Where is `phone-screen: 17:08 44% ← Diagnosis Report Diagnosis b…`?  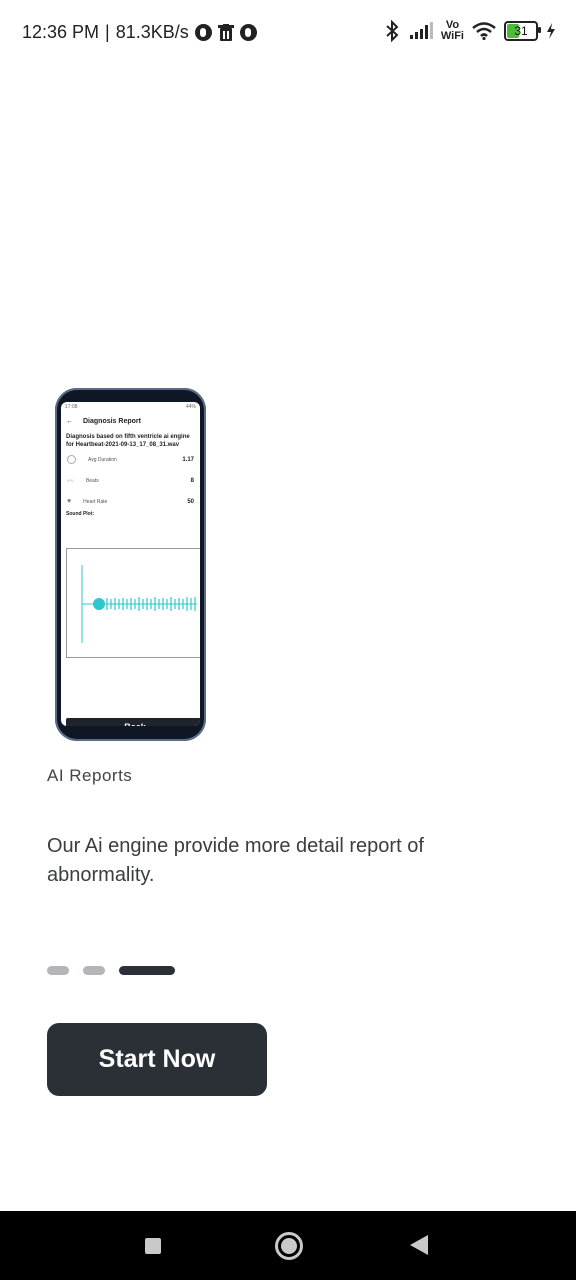
phone-screen: 17:08 44% ← Diagnosis Report Diagnosis b… is located at coordinates (130, 564).